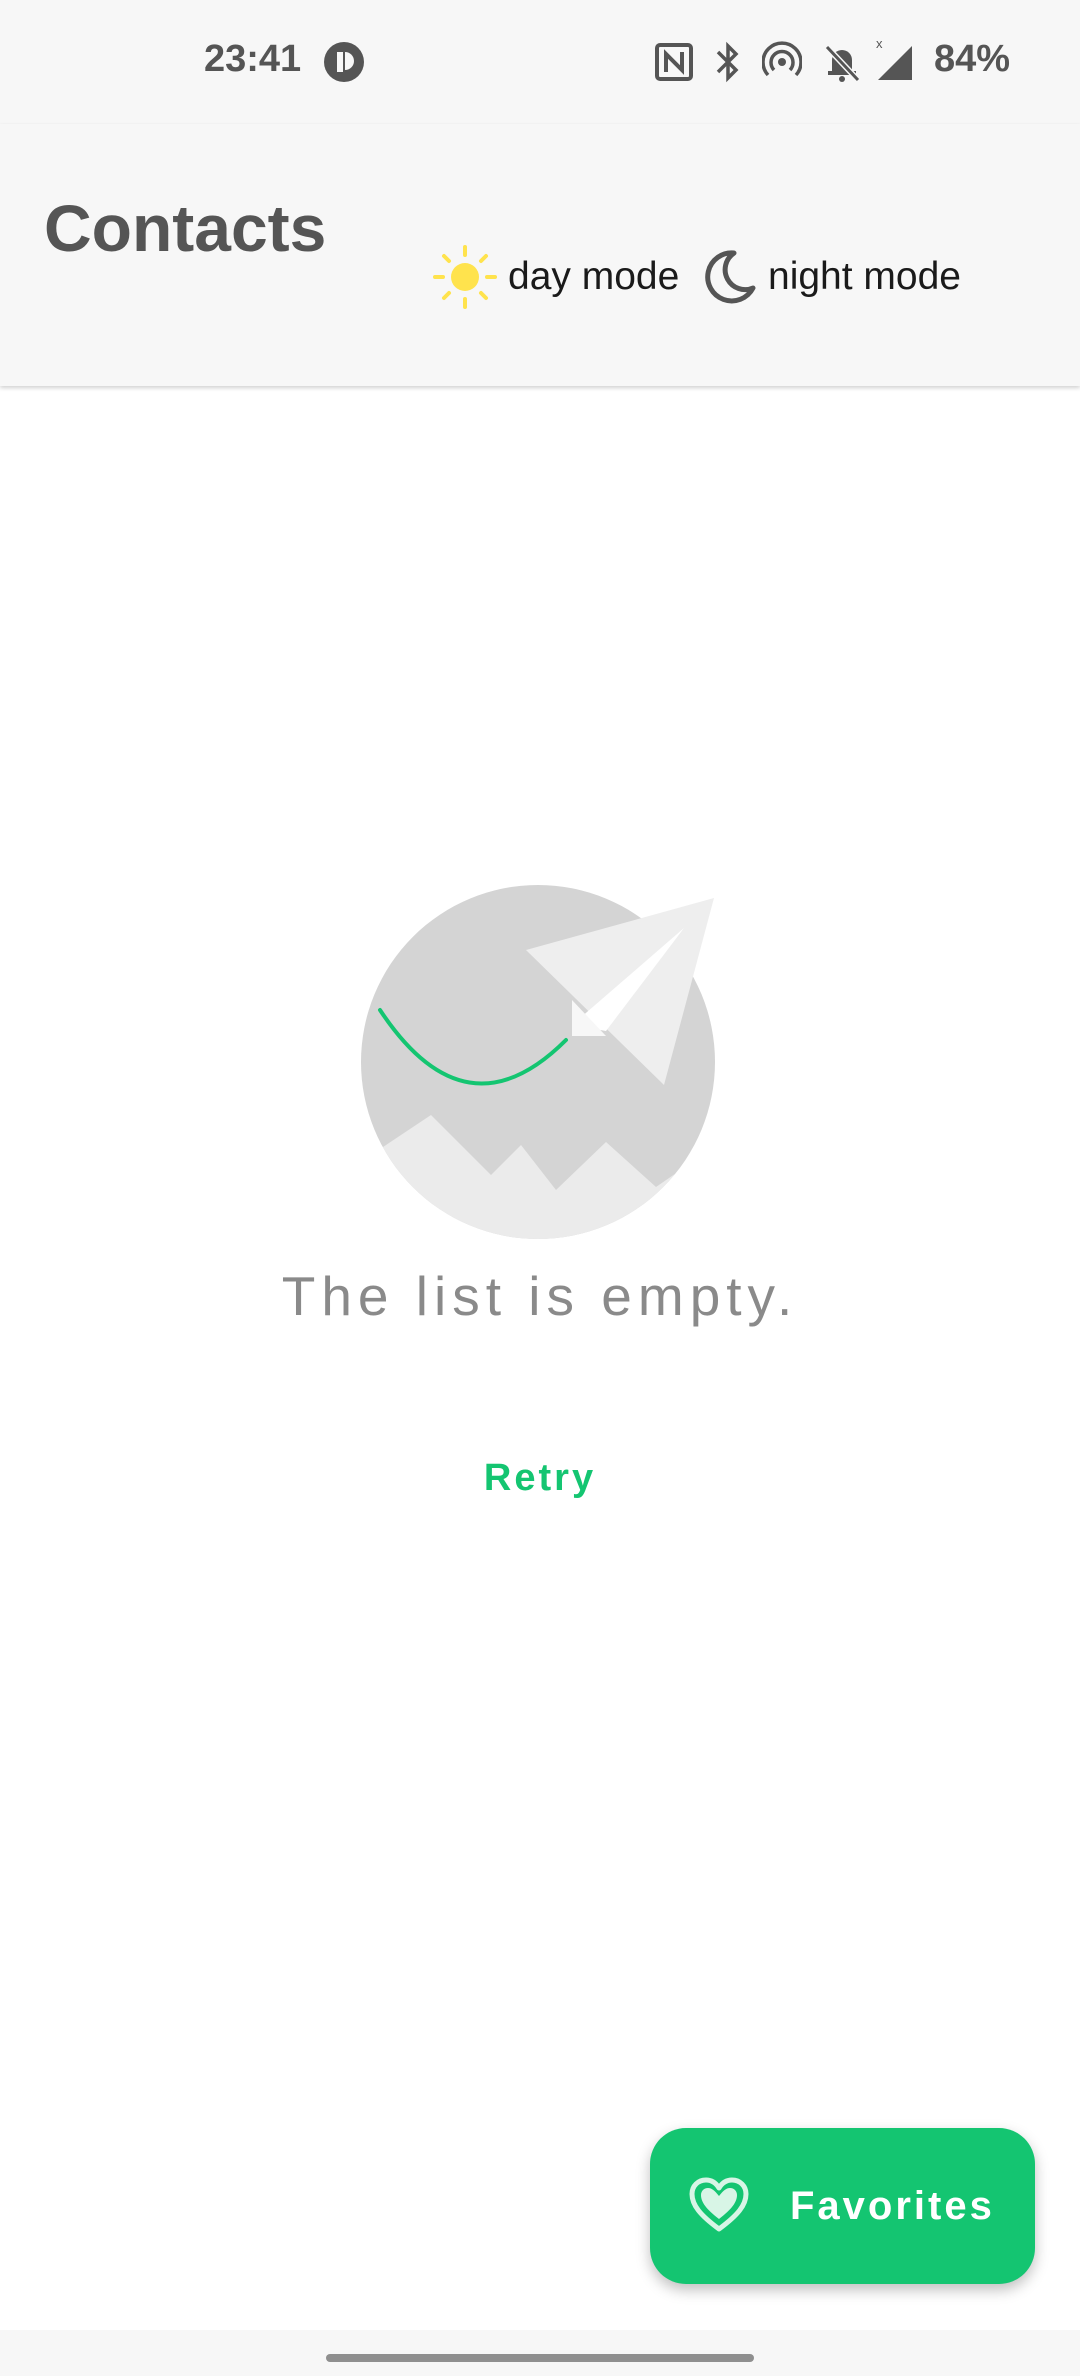 The width and height of the screenshot is (1080, 2376). I want to click on page-title: Contacts, so click(185, 228).